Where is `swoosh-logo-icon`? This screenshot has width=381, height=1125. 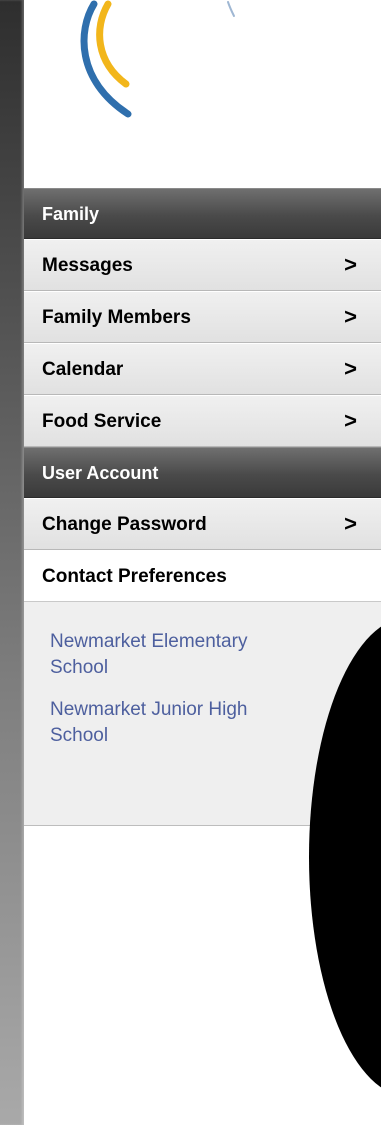 swoosh-logo-icon is located at coordinates (157, 59).